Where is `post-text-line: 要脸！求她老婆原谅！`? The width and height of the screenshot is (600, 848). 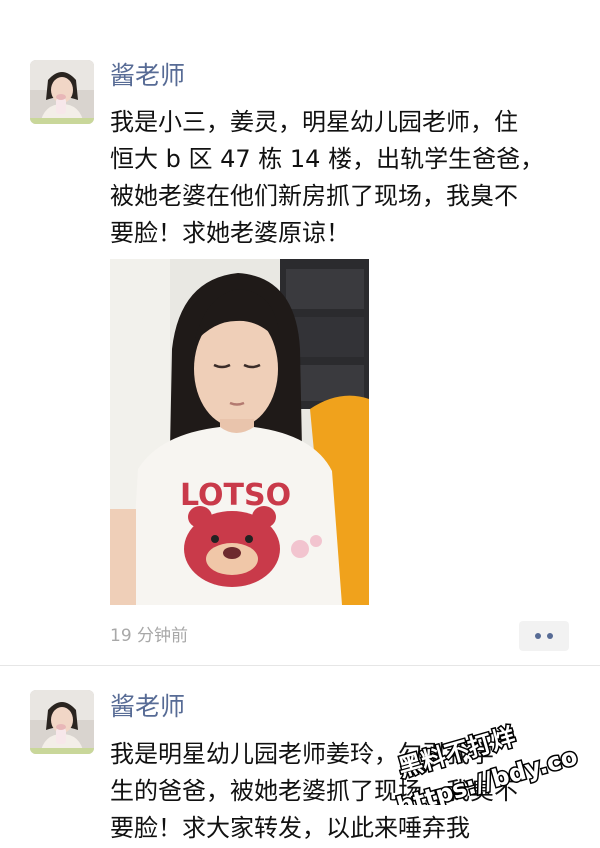
post-text-line: 要脸！求她老婆原谅！ is located at coordinates (230, 233).